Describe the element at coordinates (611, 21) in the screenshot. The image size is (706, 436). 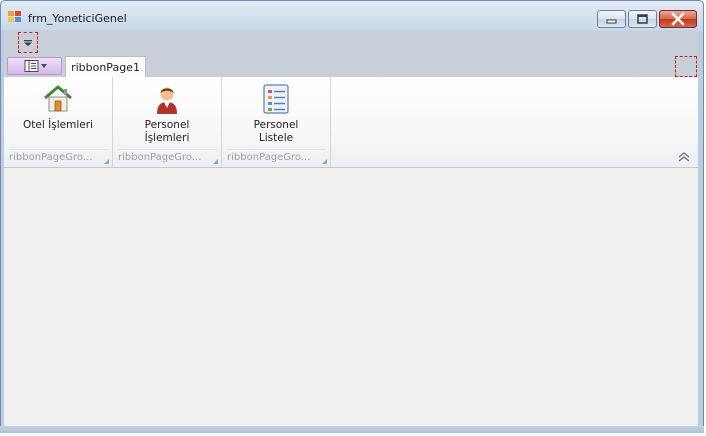
I see `minimize-icon` at that location.